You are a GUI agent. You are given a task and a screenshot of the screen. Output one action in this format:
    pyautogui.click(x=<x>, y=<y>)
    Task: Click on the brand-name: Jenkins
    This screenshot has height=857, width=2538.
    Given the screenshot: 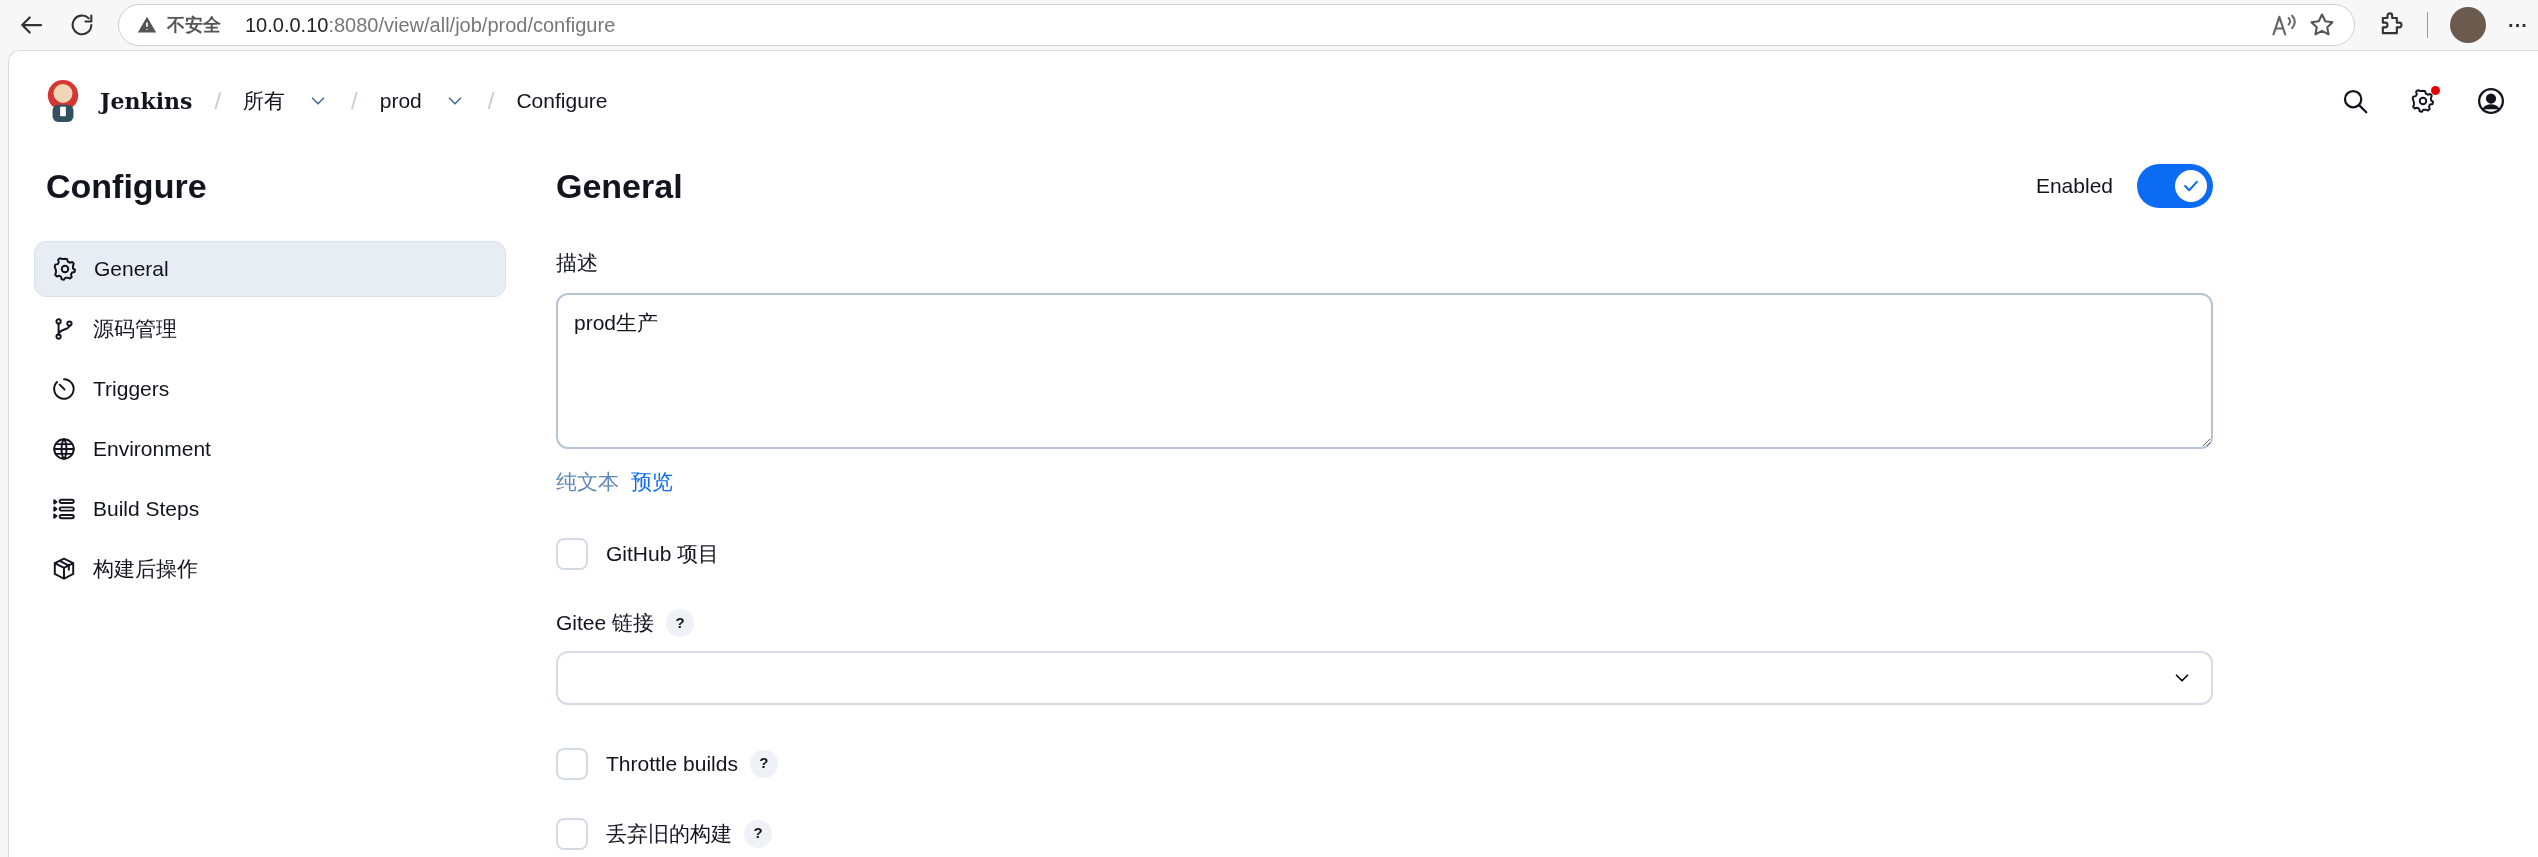 What is the action you would take?
    pyautogui.click(x=146, y=101)
    